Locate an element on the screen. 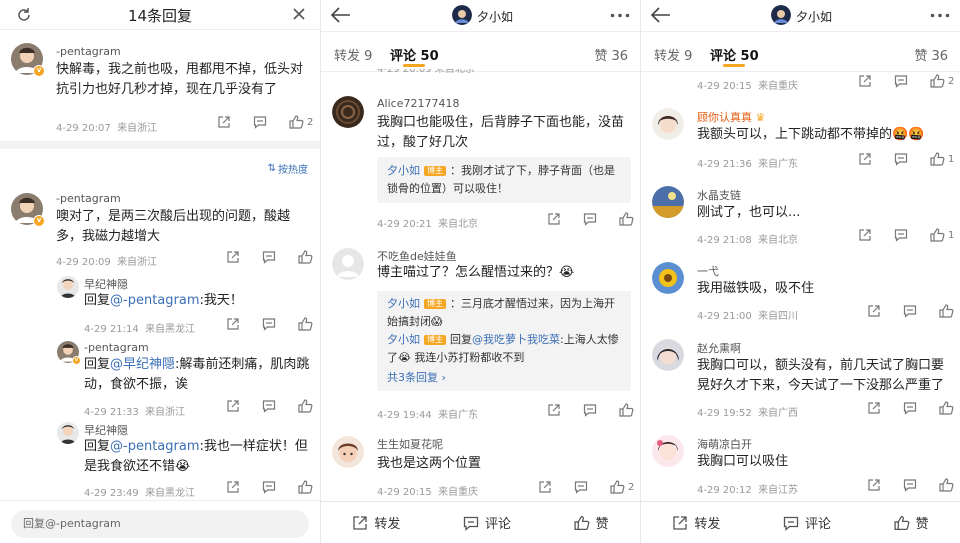  mention-link: @我吃萝卜我吃菜 is located at coordinates (516, 339).